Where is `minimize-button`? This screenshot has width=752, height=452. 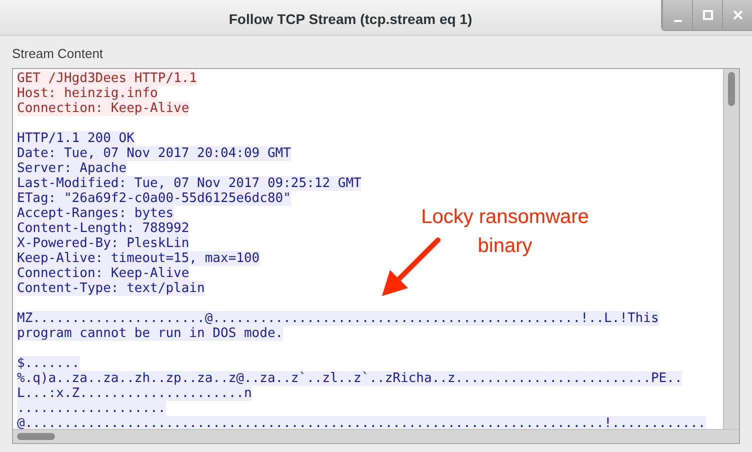 minimize-button is located at coordinates (677, 15).